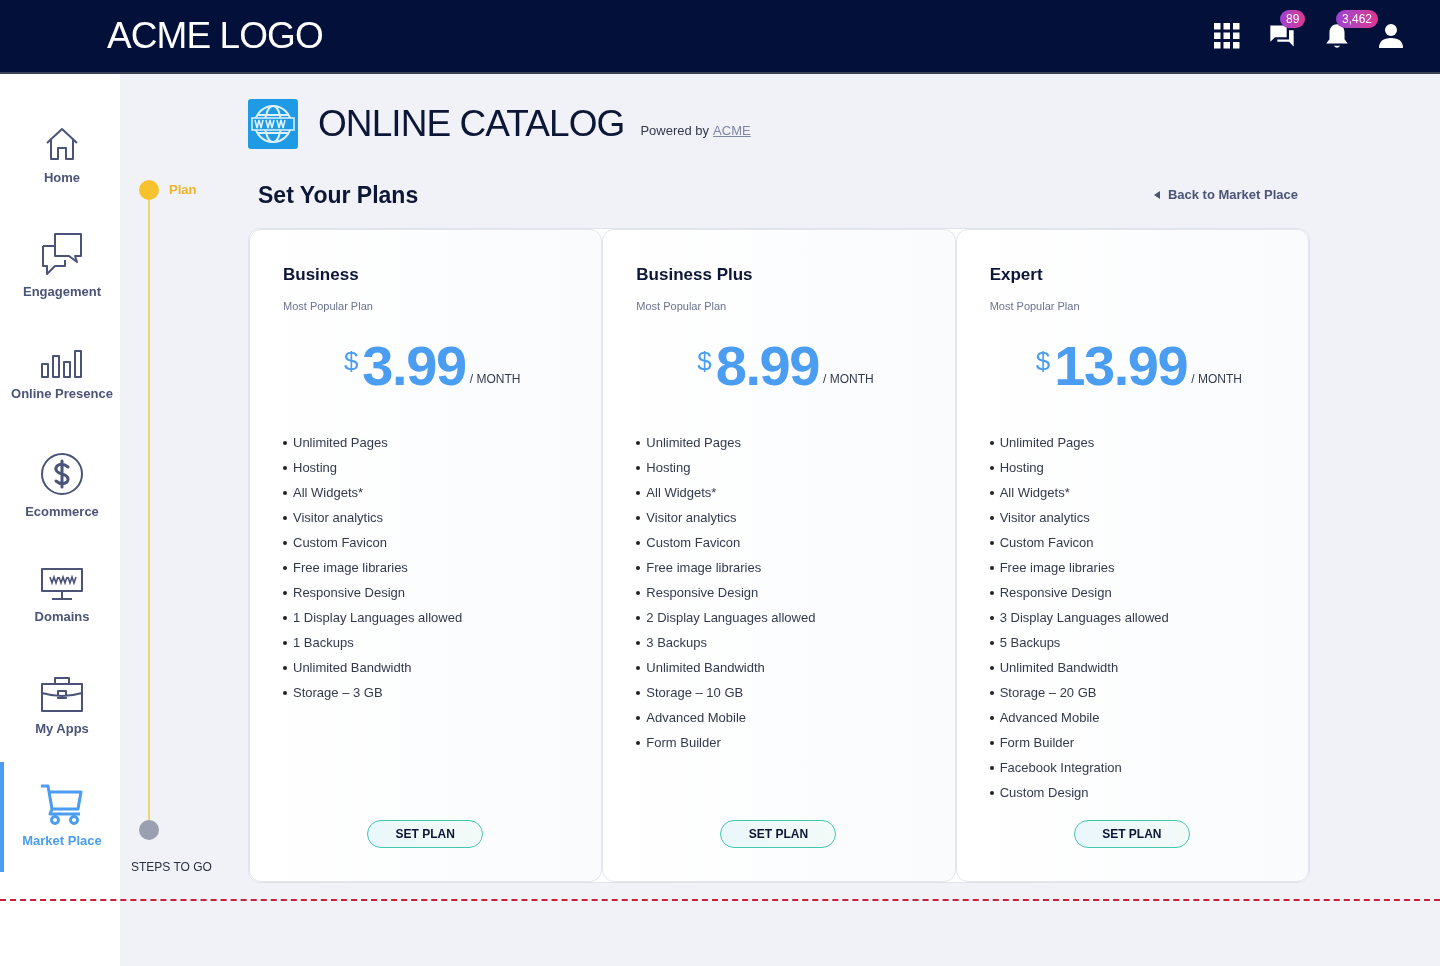 The width and height of the screenshot is (1440, 966). Describe the element at coordinates (767, 366) in the screenshot. I see `plan-price: 8.99` at that location.